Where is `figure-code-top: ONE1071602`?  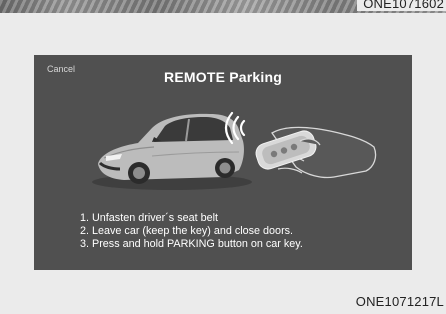 figure-code-top: ONE1071602 is located at coordinates (401, 5).